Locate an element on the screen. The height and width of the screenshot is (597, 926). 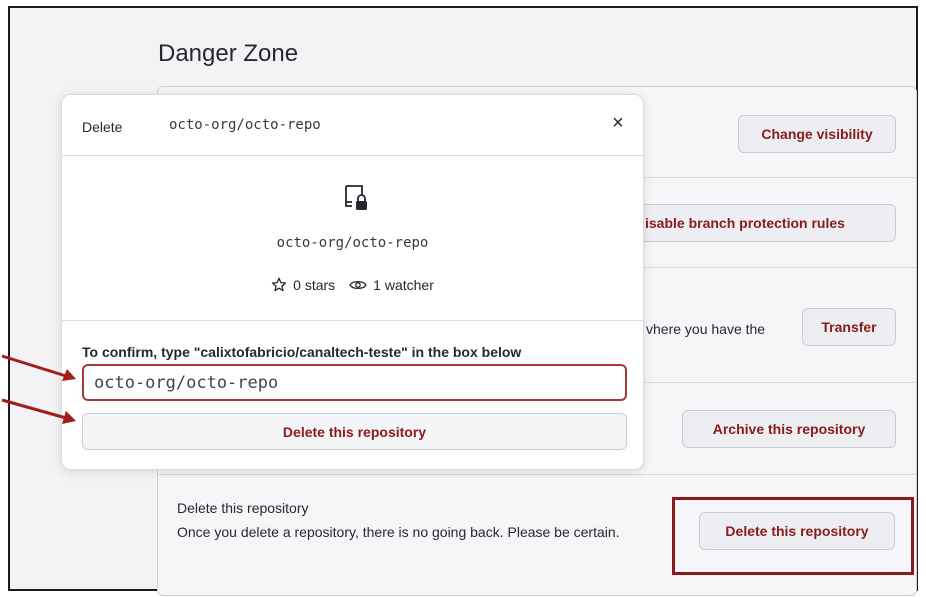
watchers-count: 1 watcher is located at coordinates (403, 285).